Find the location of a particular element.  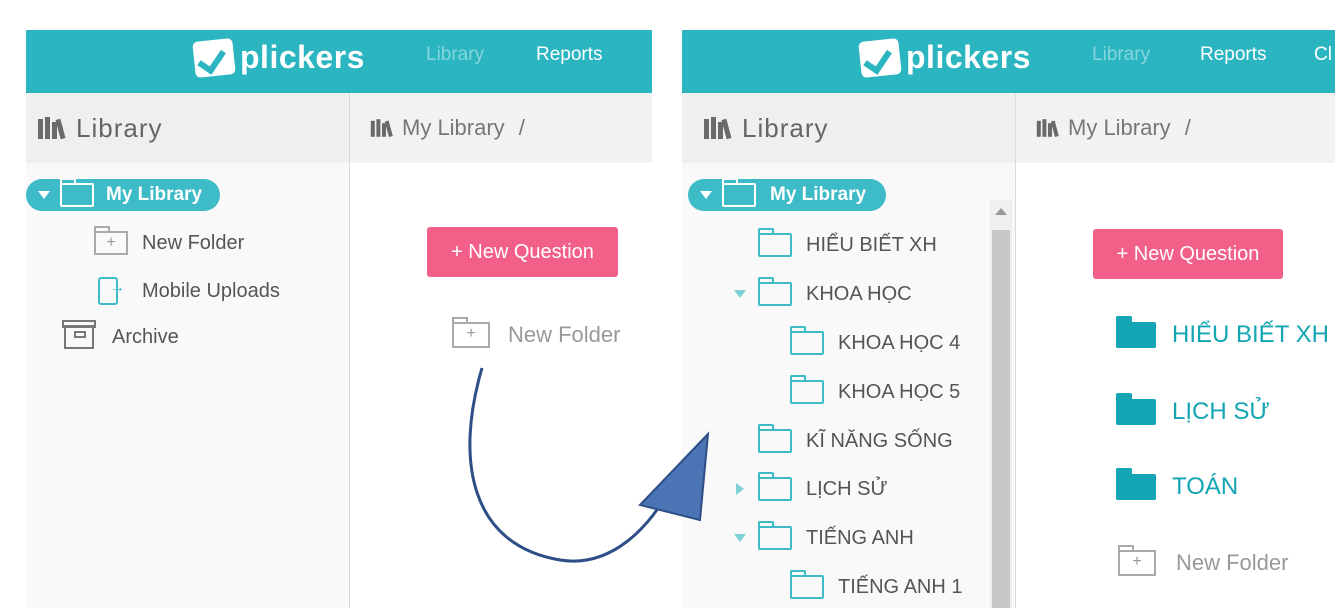

main-folder-label: HIỂU BIẾT XH is located at coordinates (1250, 334).